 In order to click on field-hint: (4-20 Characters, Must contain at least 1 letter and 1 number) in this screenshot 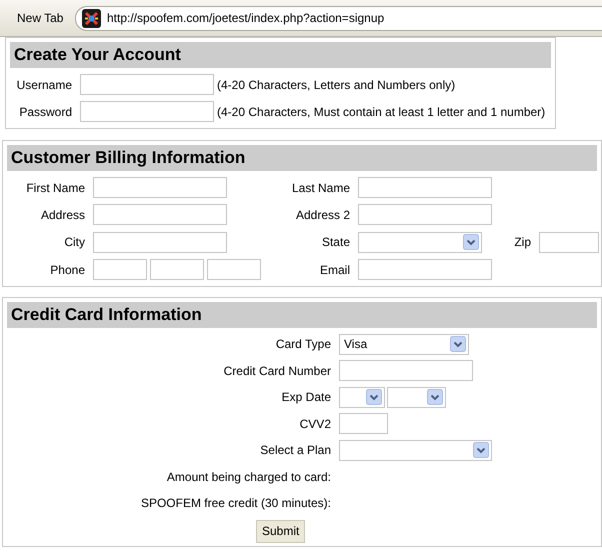, I will do `click(381, 111)`.